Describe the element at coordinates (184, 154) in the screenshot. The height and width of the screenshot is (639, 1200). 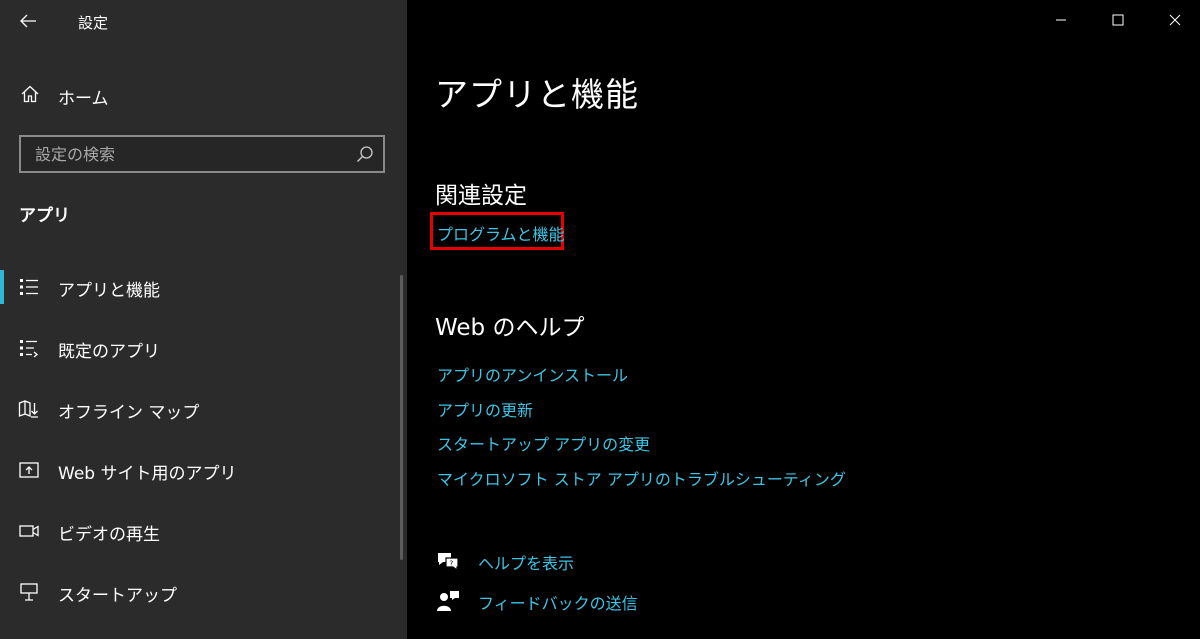
I see `search-input` at that location.